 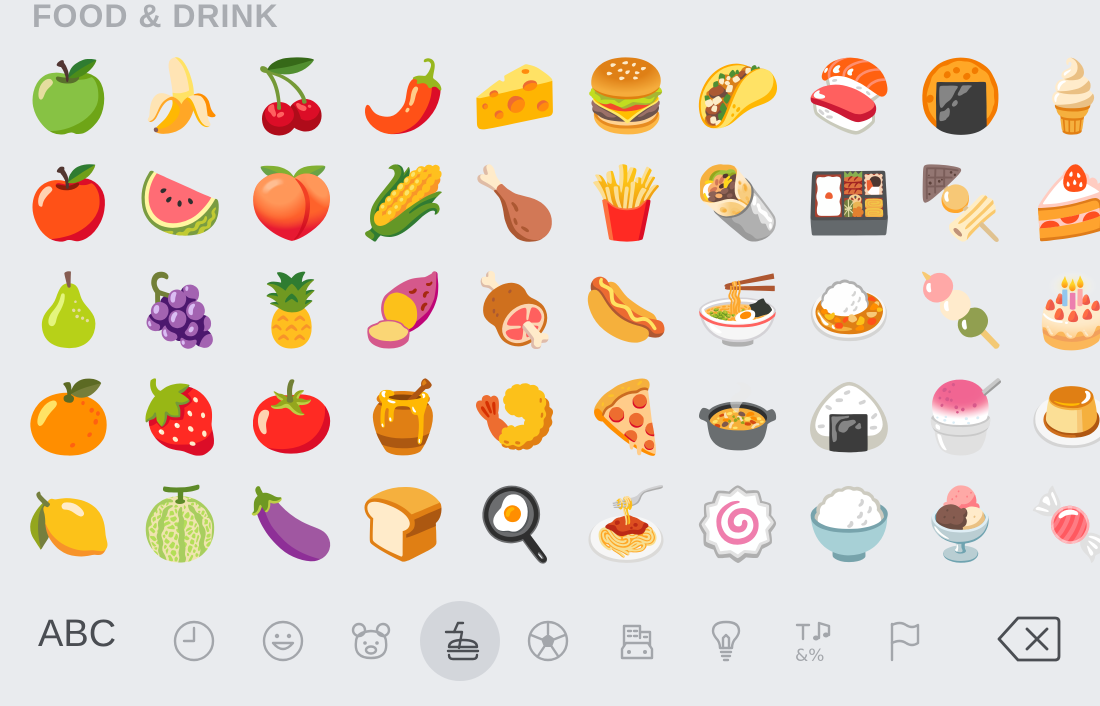 I want to click on objects-icon, so click(x=726, y=641).